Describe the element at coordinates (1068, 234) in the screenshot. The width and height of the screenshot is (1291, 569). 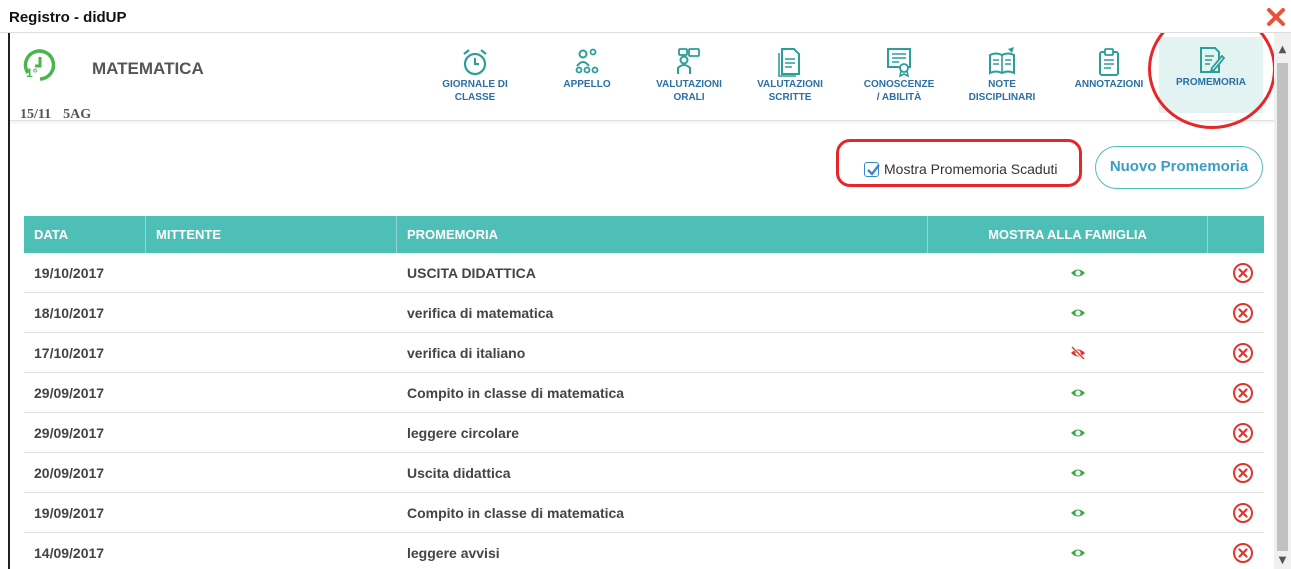
I see `column-header-mostra-famiglia: MOSTRA ALLA FAMIGLIA` at that location.